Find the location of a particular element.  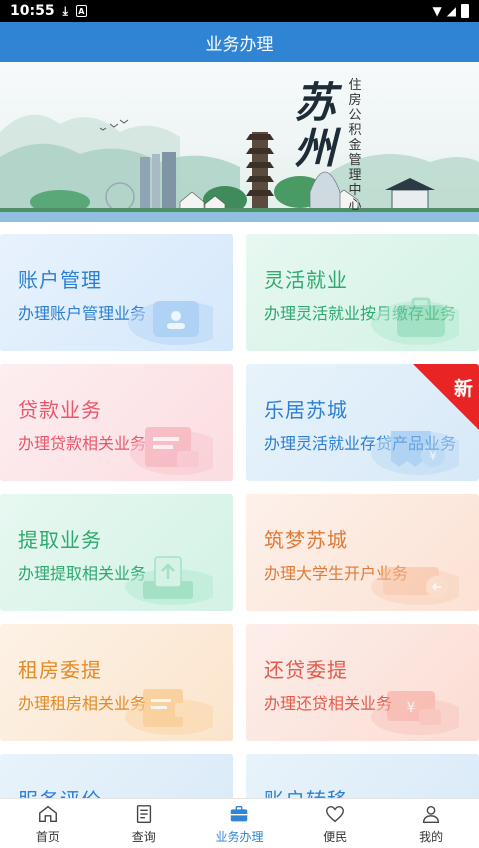

clock: 10:55 is located at coordinates (32, 11).